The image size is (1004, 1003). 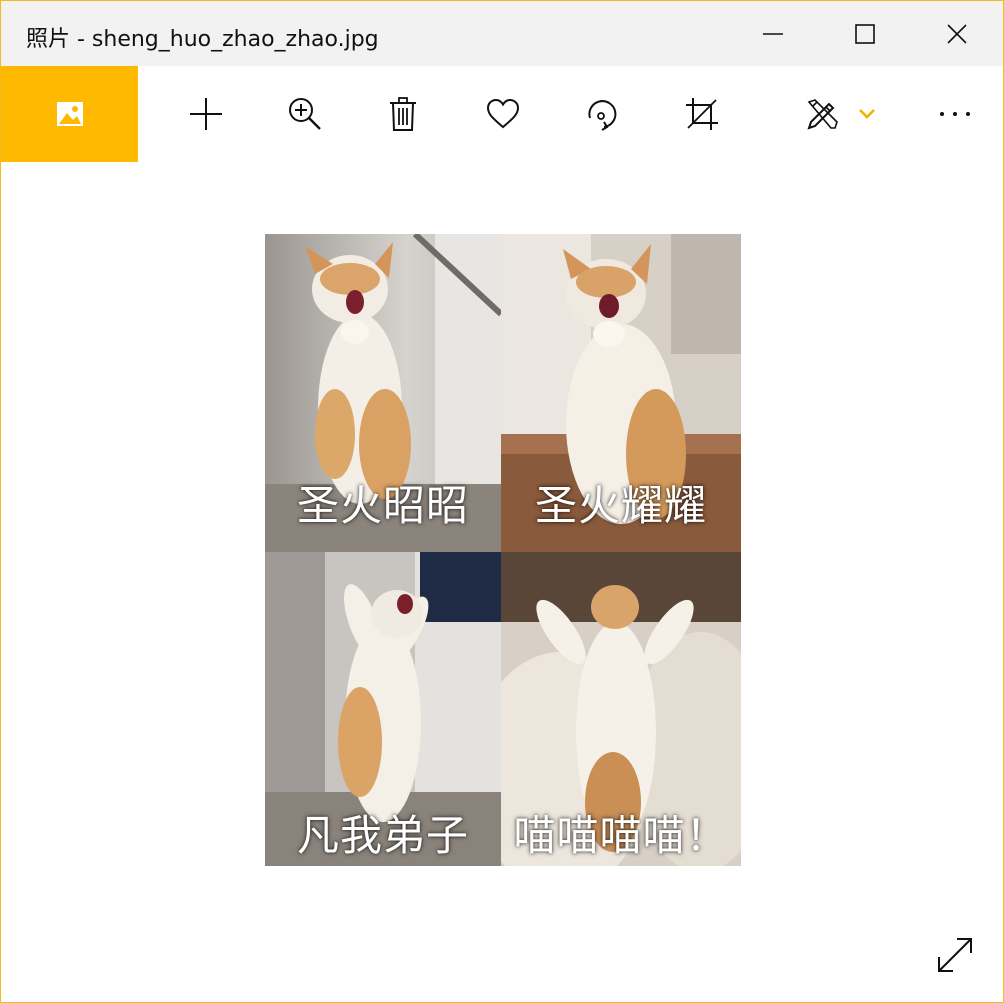 I want to click on maximize-button, so click(x=865, y=33).